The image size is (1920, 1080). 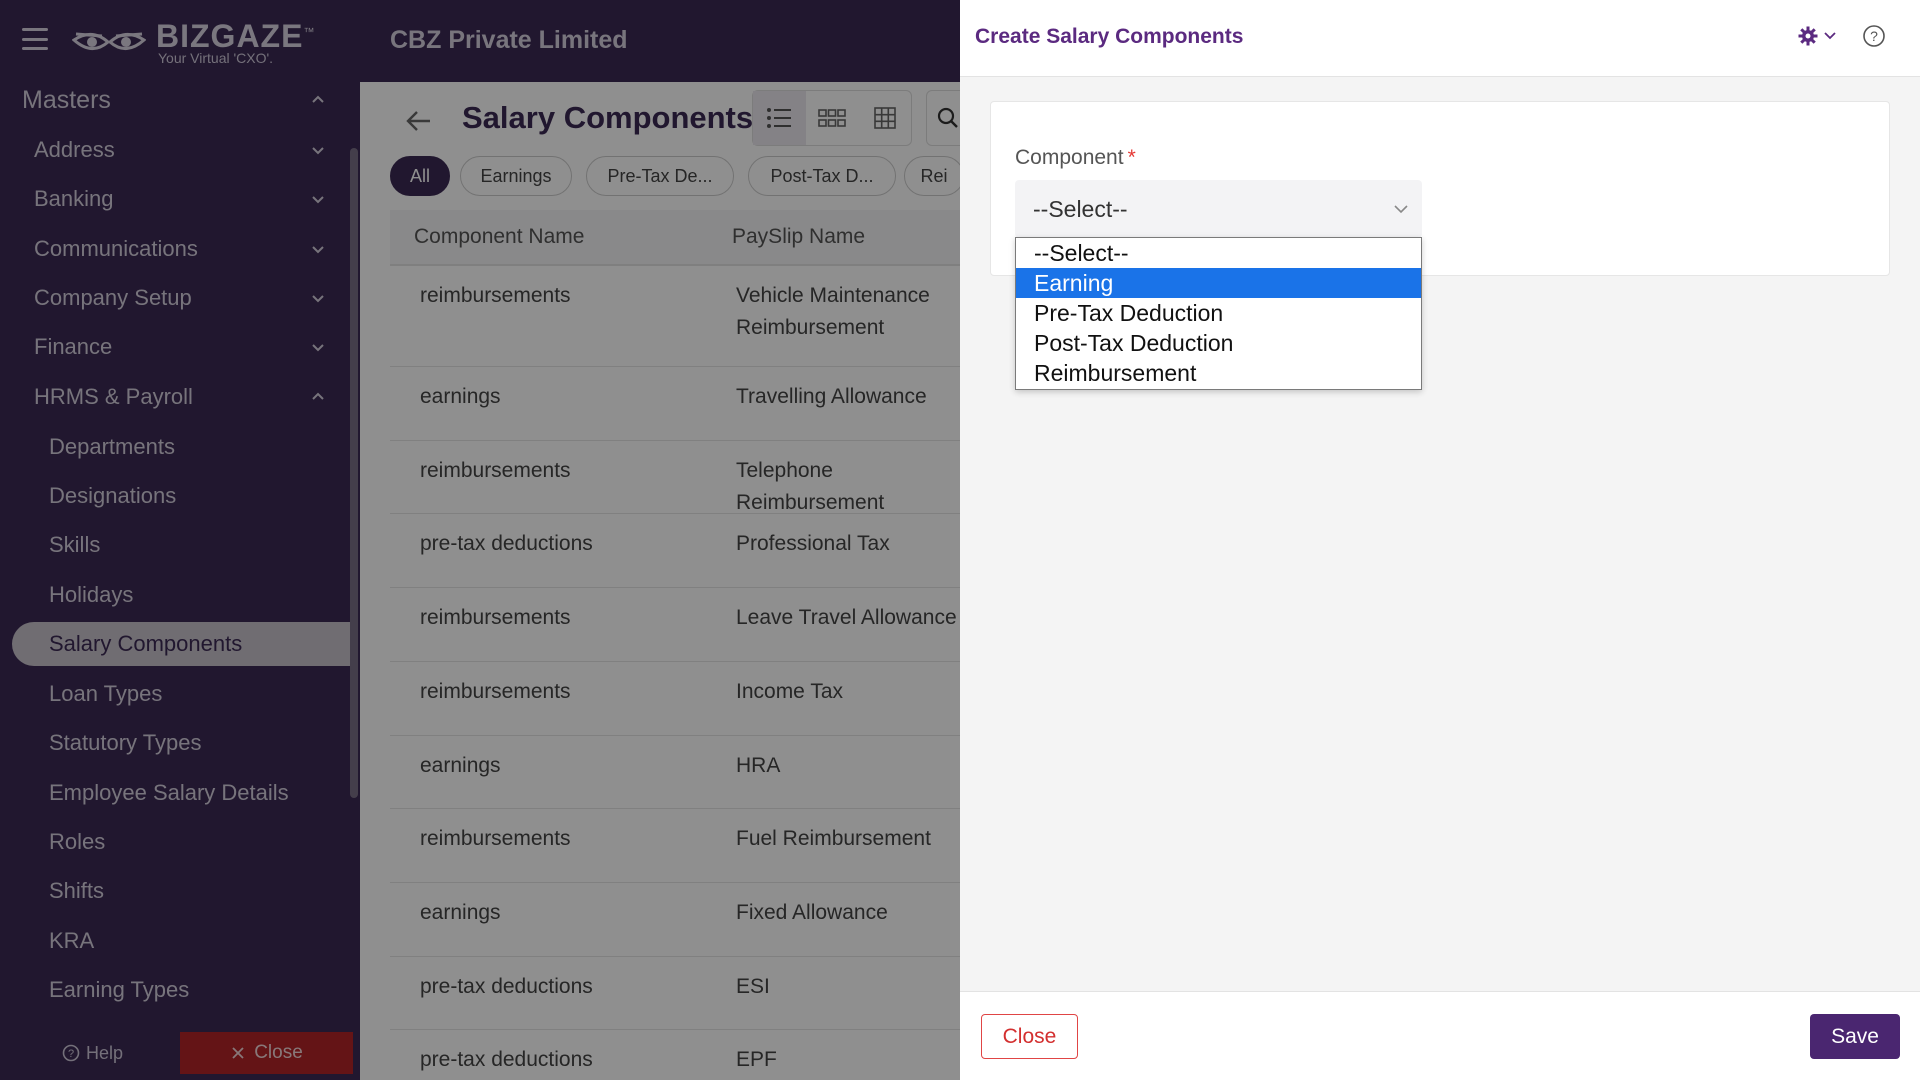 I want to click on component-field-label: Component *, so click(x=1075, y=158).